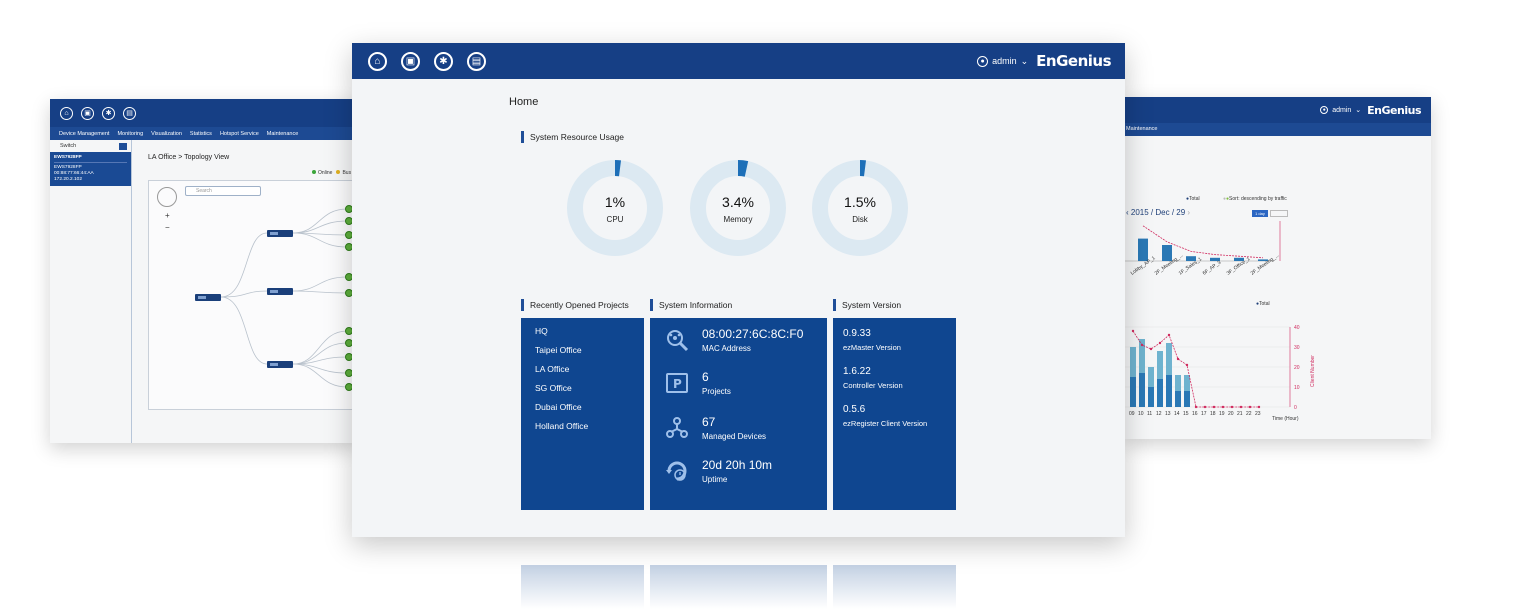 This screenshot has height=609, width=1515. I want to click on menu-device-management: Device Management, so click(84, 134).